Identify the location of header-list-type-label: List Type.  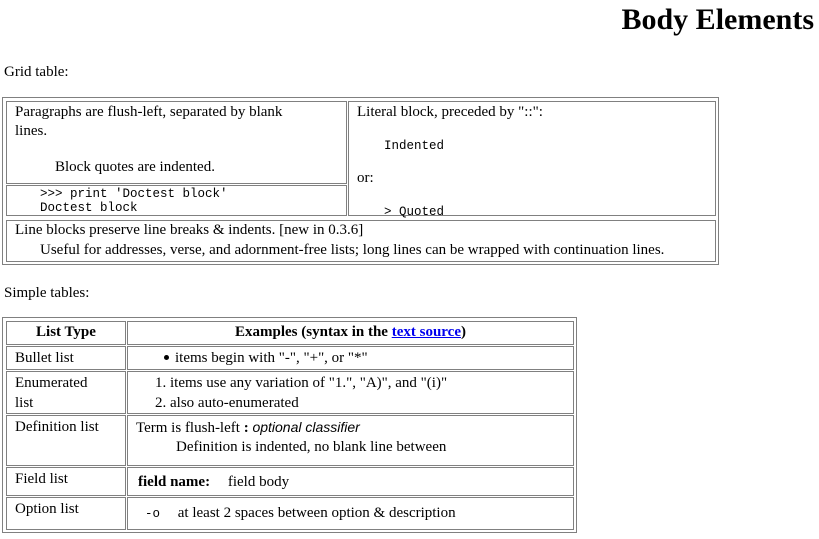
(66, 332).